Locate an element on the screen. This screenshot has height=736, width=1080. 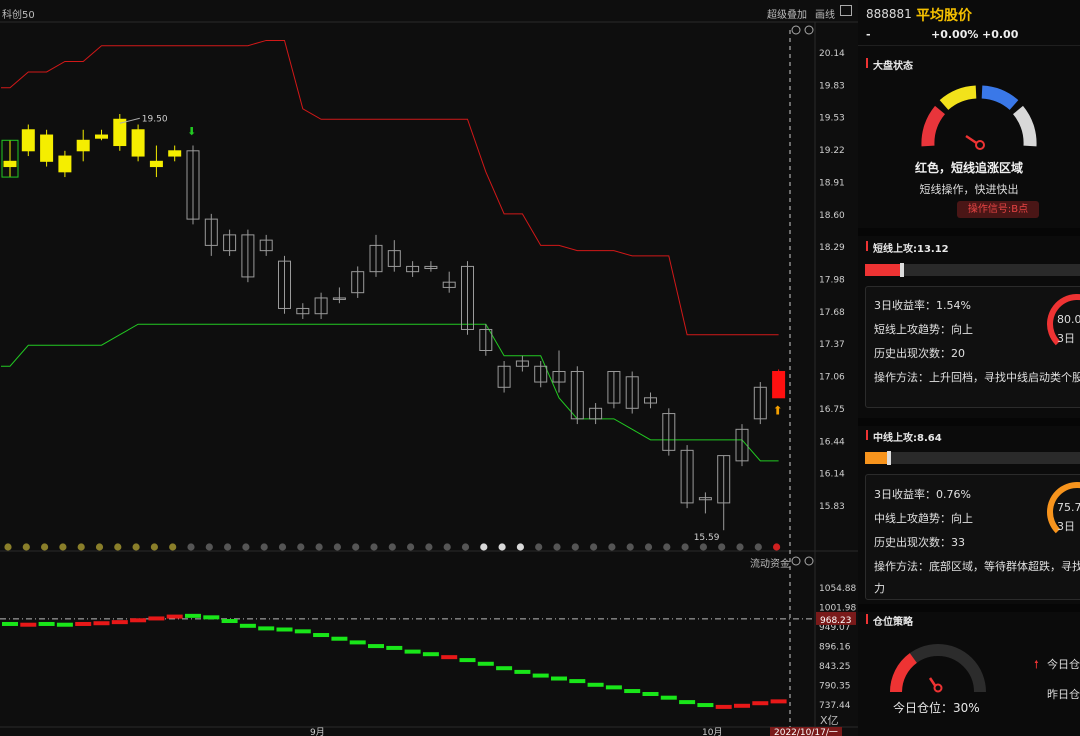
stock-change-value: +0.00 is located at coordinates (1000, 34).